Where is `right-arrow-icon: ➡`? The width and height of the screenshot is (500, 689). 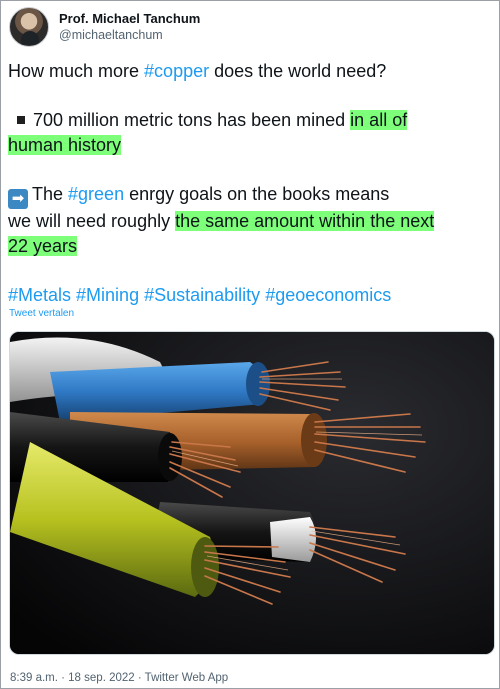 right-arrow-icon: ➡ is located at coordinates (18, 199).